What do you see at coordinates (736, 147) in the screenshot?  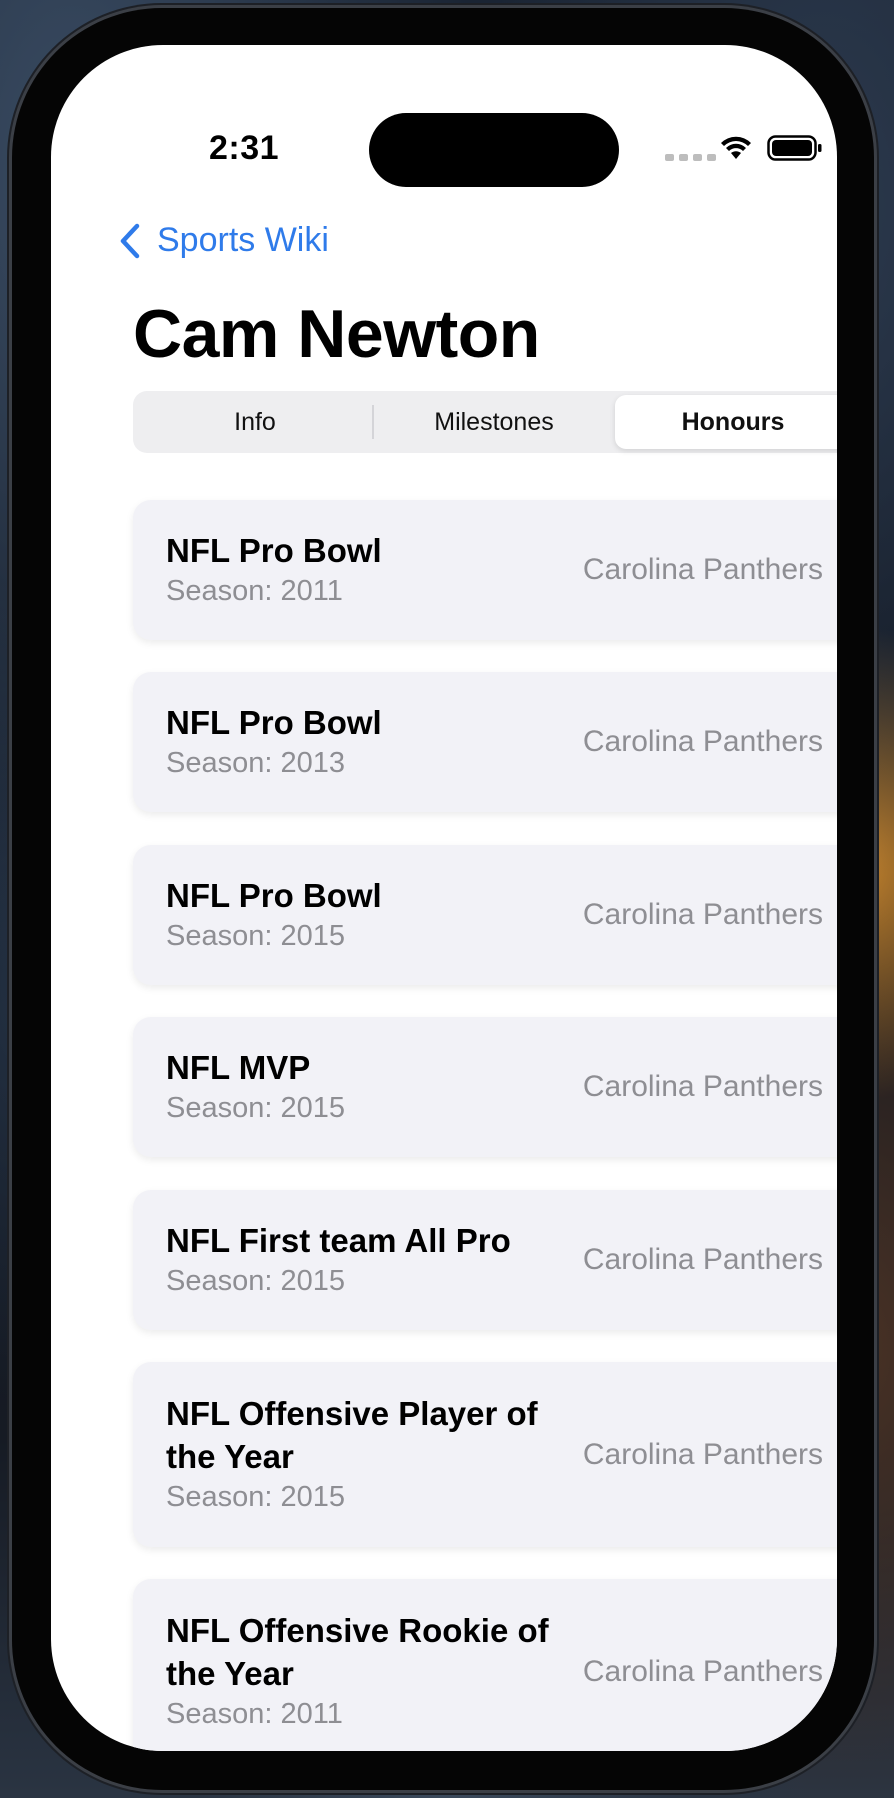 I see `wifi-icon` at bounding box center [736, 147].